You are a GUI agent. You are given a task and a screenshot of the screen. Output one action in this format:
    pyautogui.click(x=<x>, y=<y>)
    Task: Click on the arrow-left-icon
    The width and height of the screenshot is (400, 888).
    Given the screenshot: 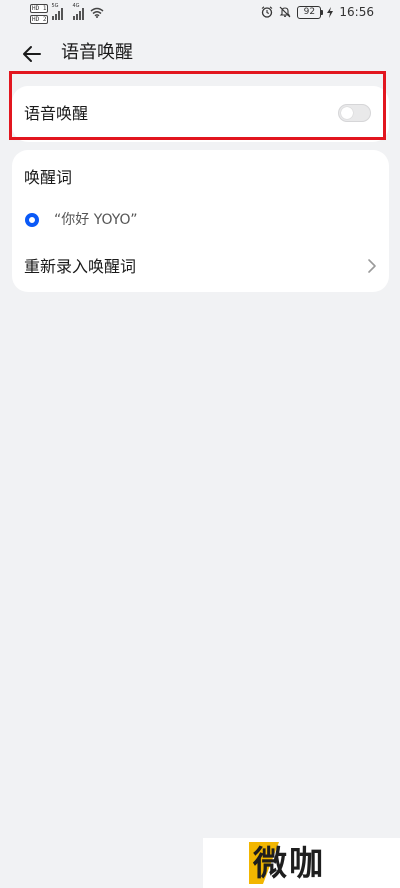 What is the action you would take?
    pyautogui.click(x=32, y=54)
    